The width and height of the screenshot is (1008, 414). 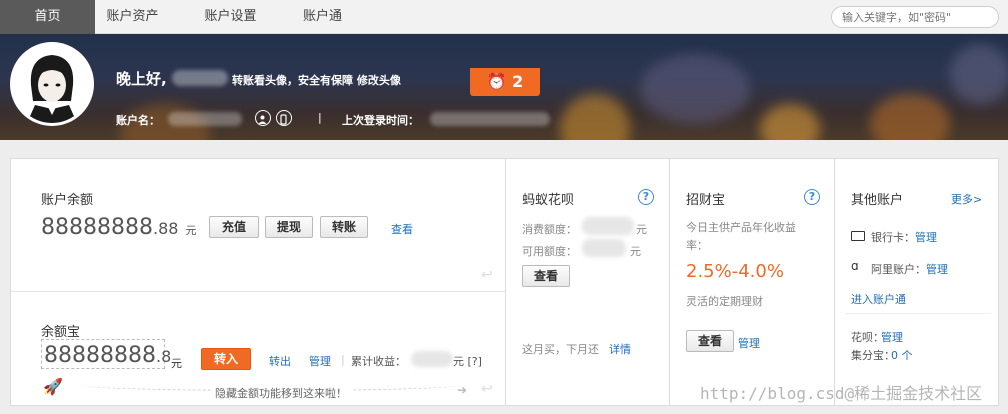 What do you see at coordinates (646, 197) in the screenshot?
I see `help-icon: ?` at bounding box center [646, 197].